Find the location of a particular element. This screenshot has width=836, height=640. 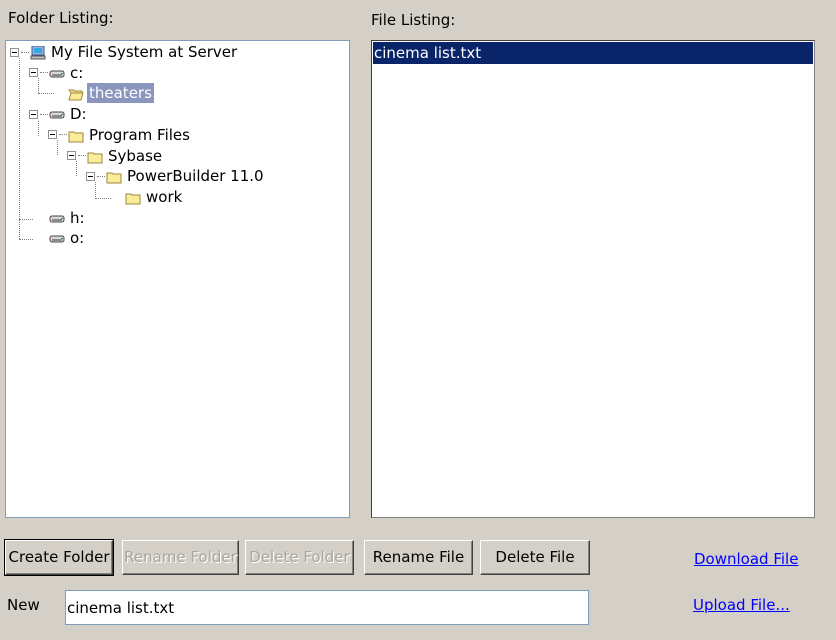

tree-node-label: h: is located at coordinates (77, 218).